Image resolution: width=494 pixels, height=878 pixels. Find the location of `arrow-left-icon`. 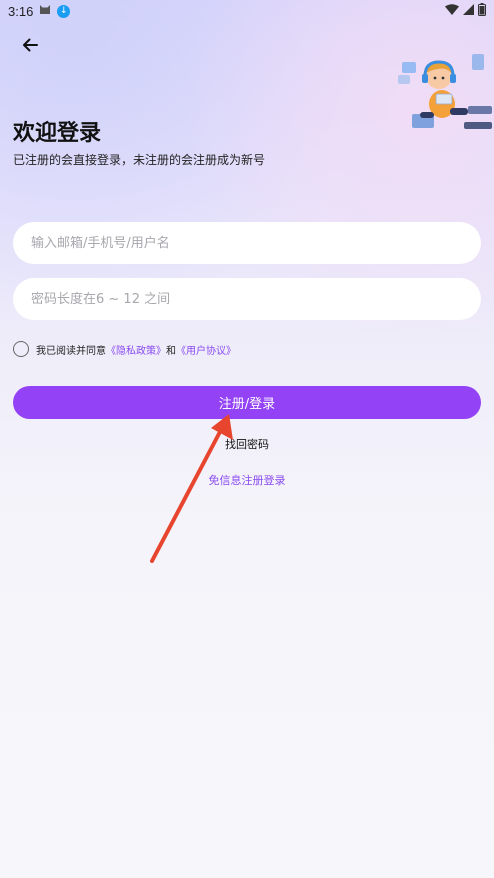

arrow-left-icon is located at coordinates (30, 46).